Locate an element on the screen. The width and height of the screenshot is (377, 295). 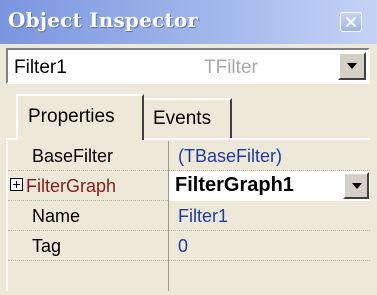
property-row-name: Name Filter1 is located at coordinates (189, 216).